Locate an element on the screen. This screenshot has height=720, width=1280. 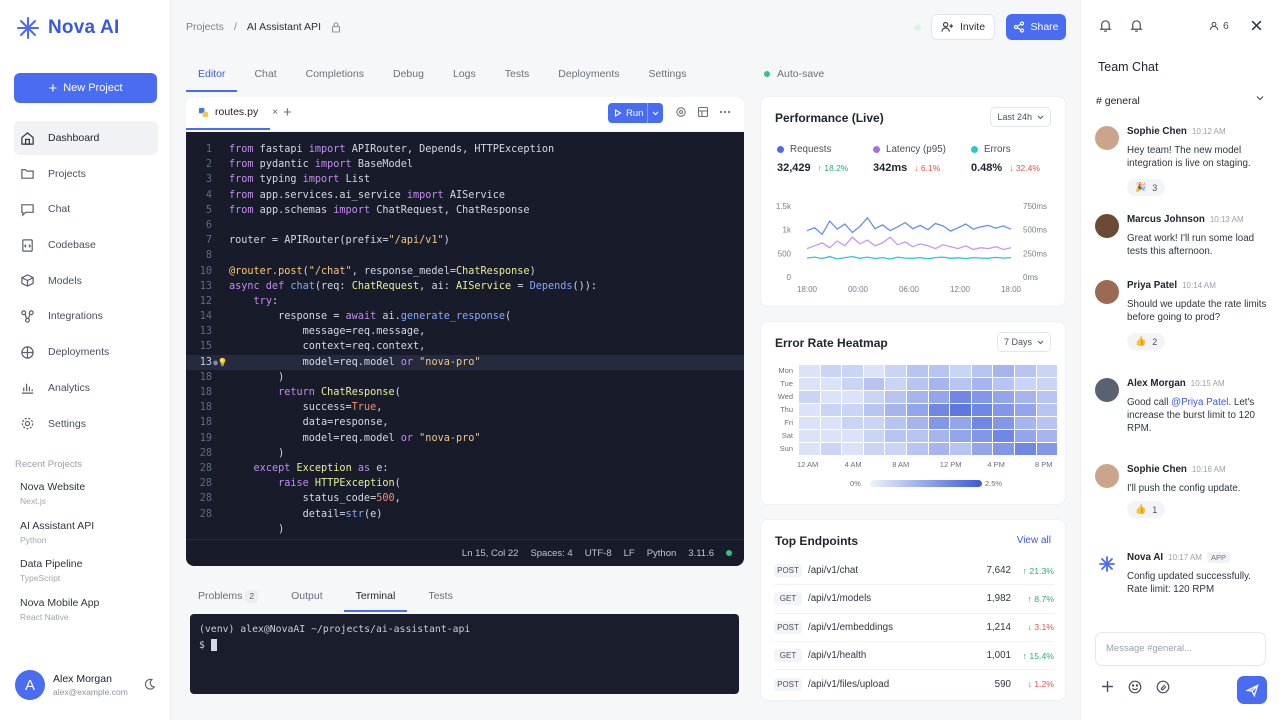
sidebar-item-dashboard: Dashboard is located at coordinates (86, 138).